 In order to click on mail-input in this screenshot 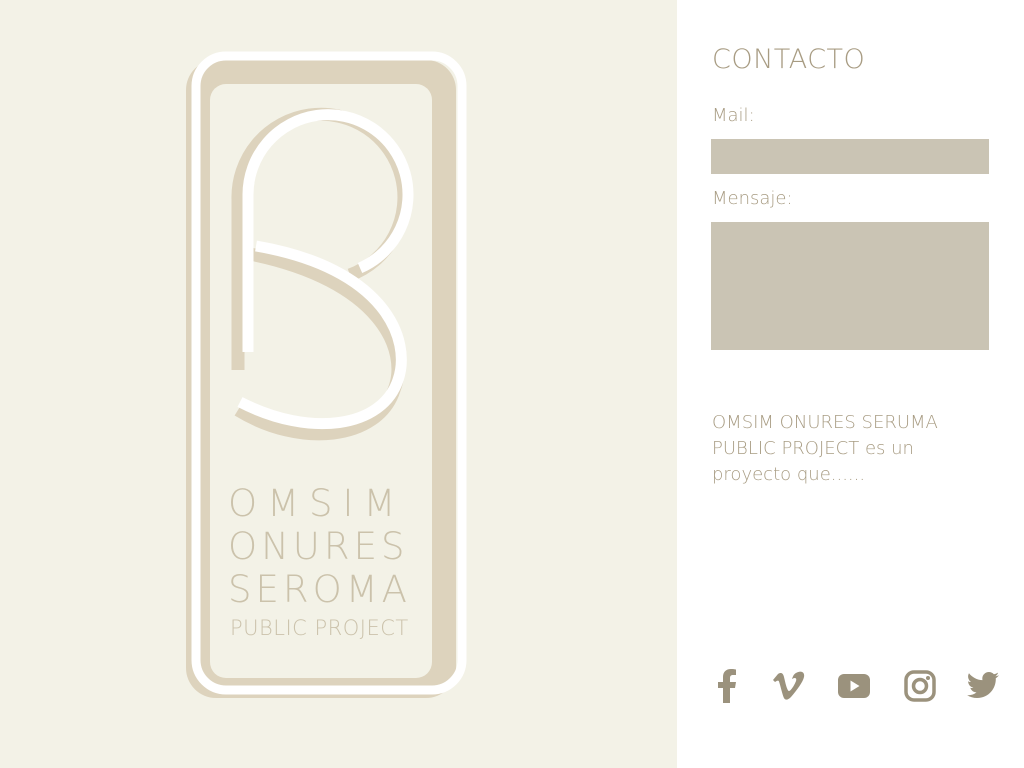, I will do `click(850, 156)`.